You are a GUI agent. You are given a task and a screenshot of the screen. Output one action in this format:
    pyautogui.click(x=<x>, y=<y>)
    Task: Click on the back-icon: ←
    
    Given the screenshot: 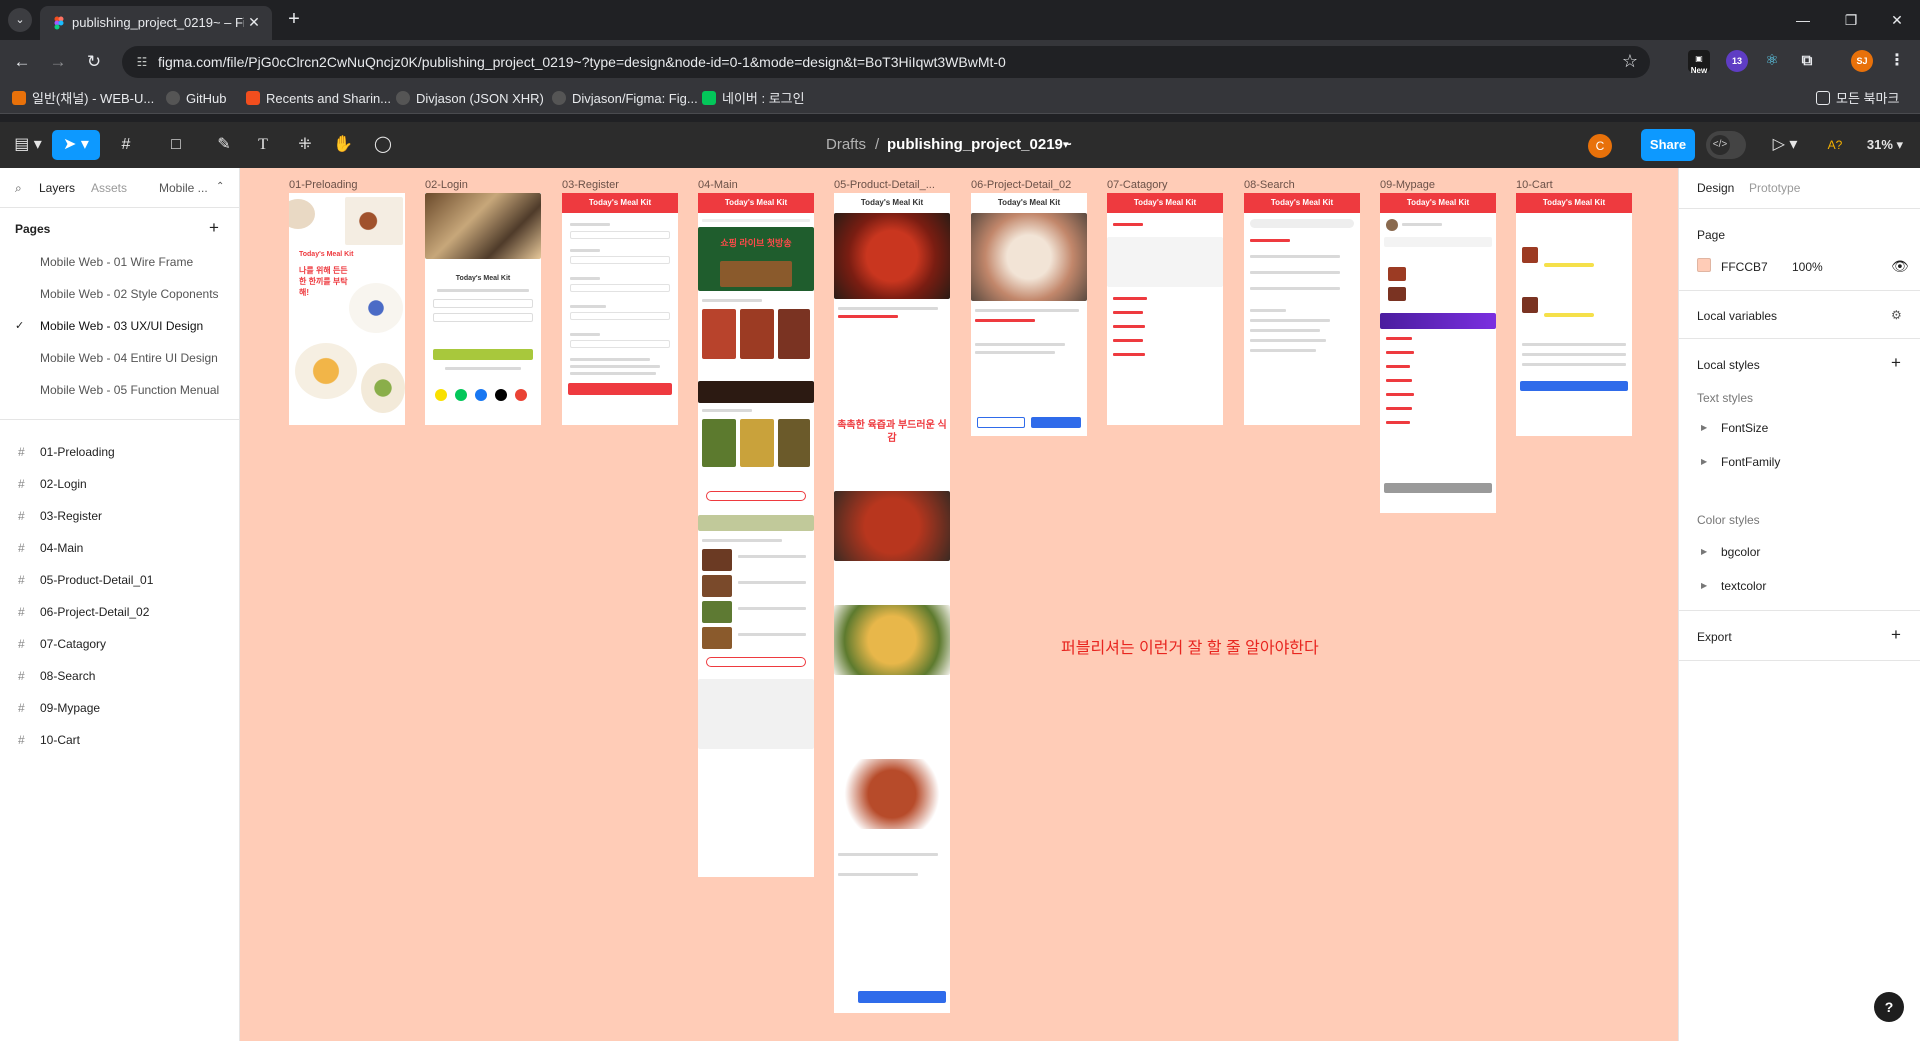 What is the action you would take?
    pyautogui.click(x=22, y=62)
    